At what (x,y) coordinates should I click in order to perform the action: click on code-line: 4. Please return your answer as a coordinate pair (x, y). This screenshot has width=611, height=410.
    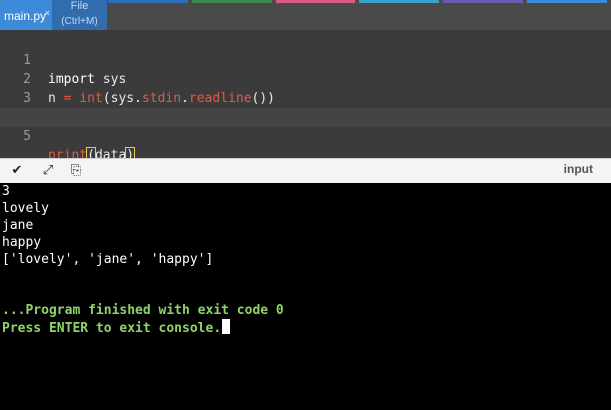
    Looking at the image, I should click on (305, 107).